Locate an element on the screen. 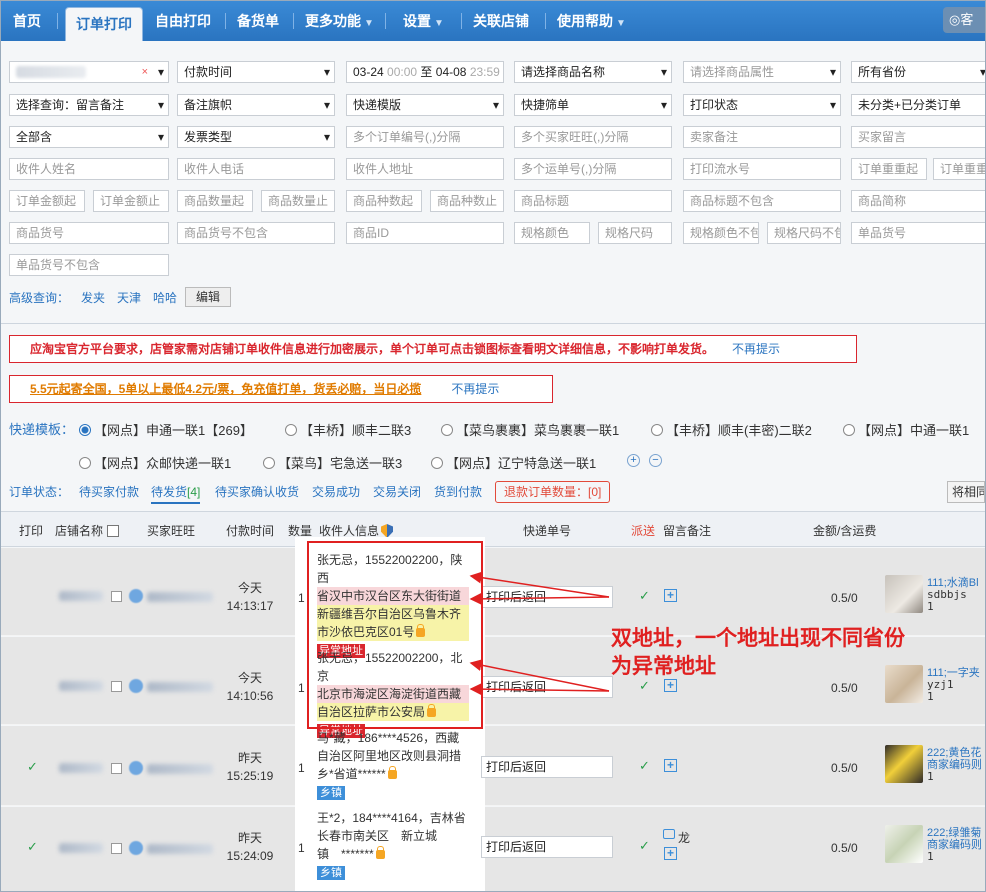  sku-no-exclude-input: 商品货号不包含 is located at coordinates (256, 233).